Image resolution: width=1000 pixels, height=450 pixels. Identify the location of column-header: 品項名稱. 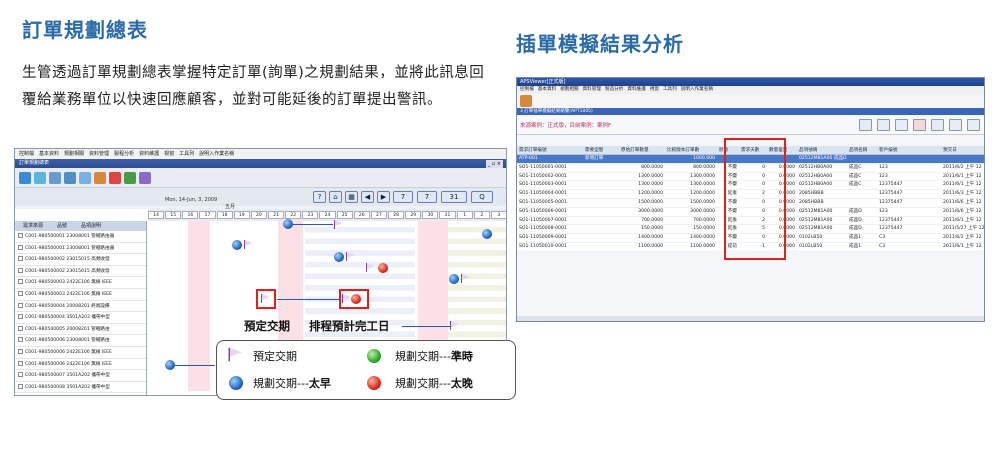
(862, 150).